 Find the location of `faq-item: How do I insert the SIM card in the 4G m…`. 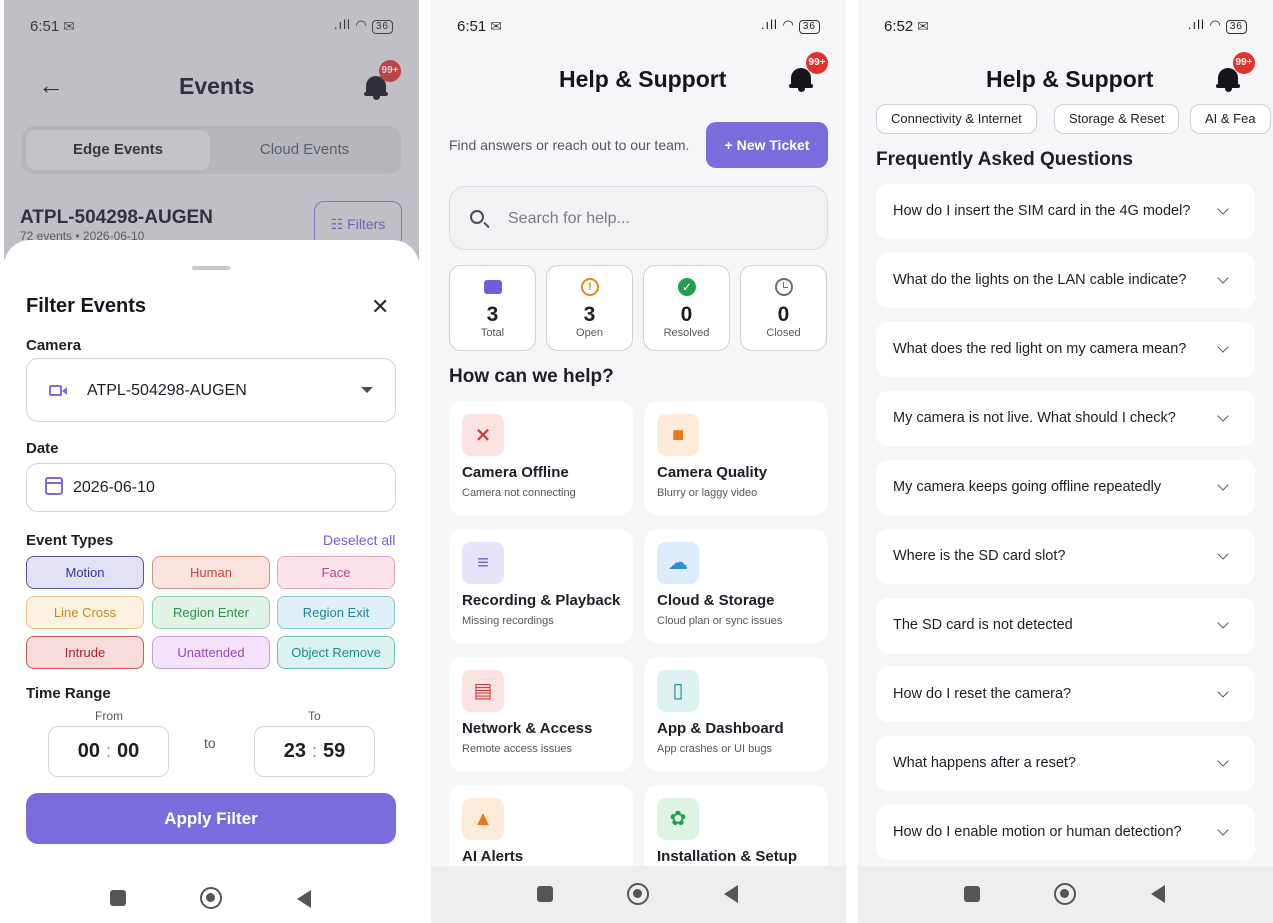

faq-item: How do I insert the SIM card in the 4G m… is located at coordinates (1065, 211).